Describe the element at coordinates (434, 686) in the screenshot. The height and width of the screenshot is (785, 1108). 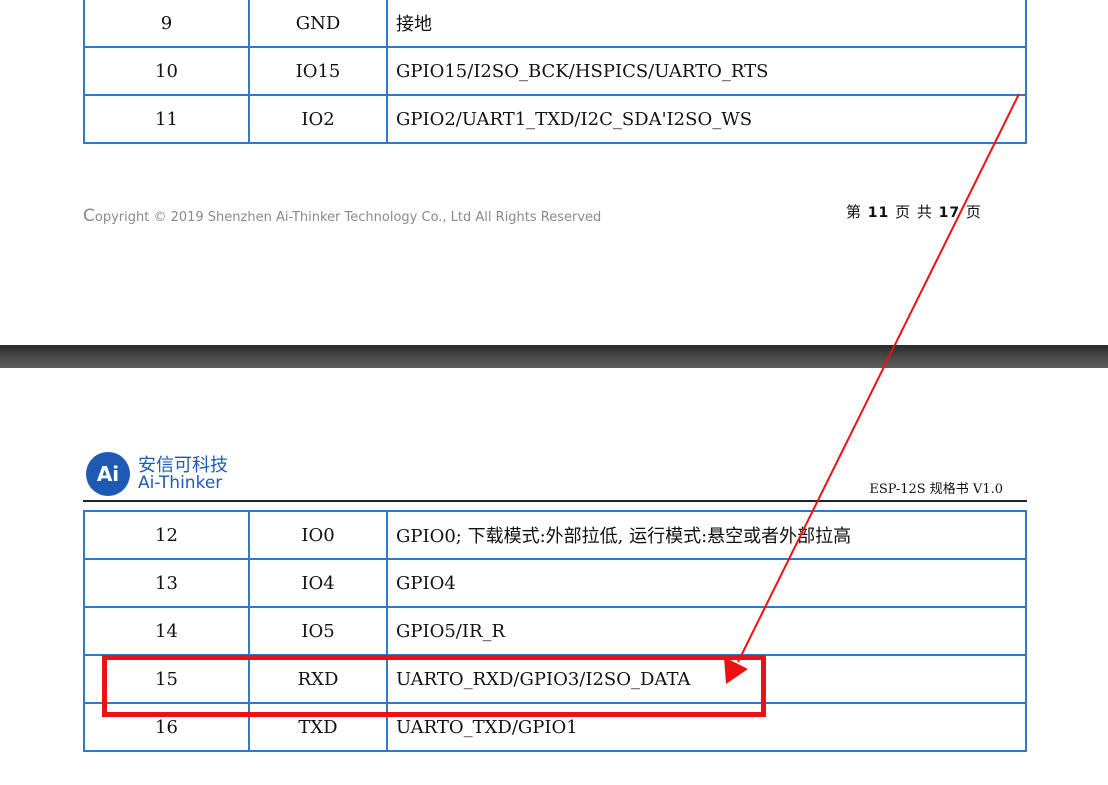
I see `highlight-box` at that location.